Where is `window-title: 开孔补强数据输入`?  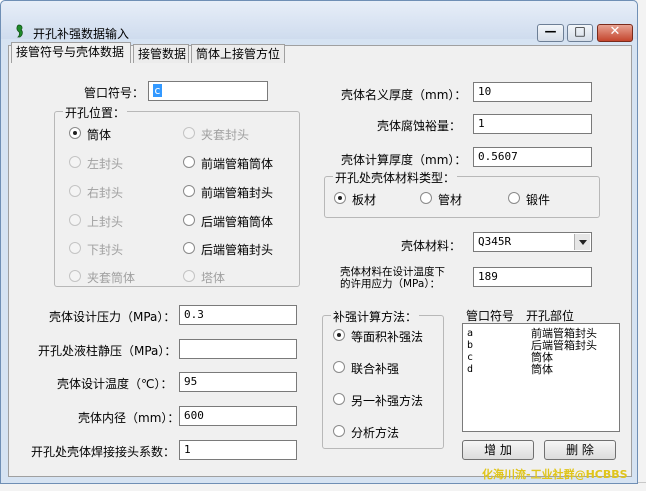 window-title: 开孔补强数据输入 is located at coordinates (81, 34).